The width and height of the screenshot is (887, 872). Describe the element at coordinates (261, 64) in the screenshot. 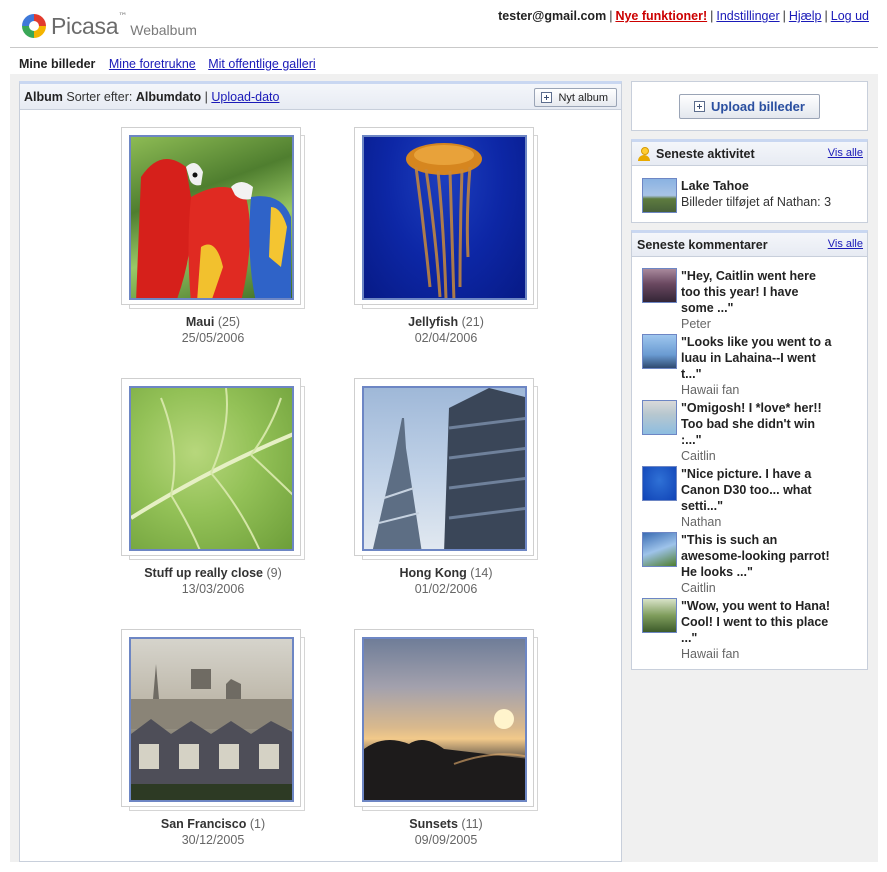

I see `nav-public-gallery-link: Mit offentlige galleri` at that location.